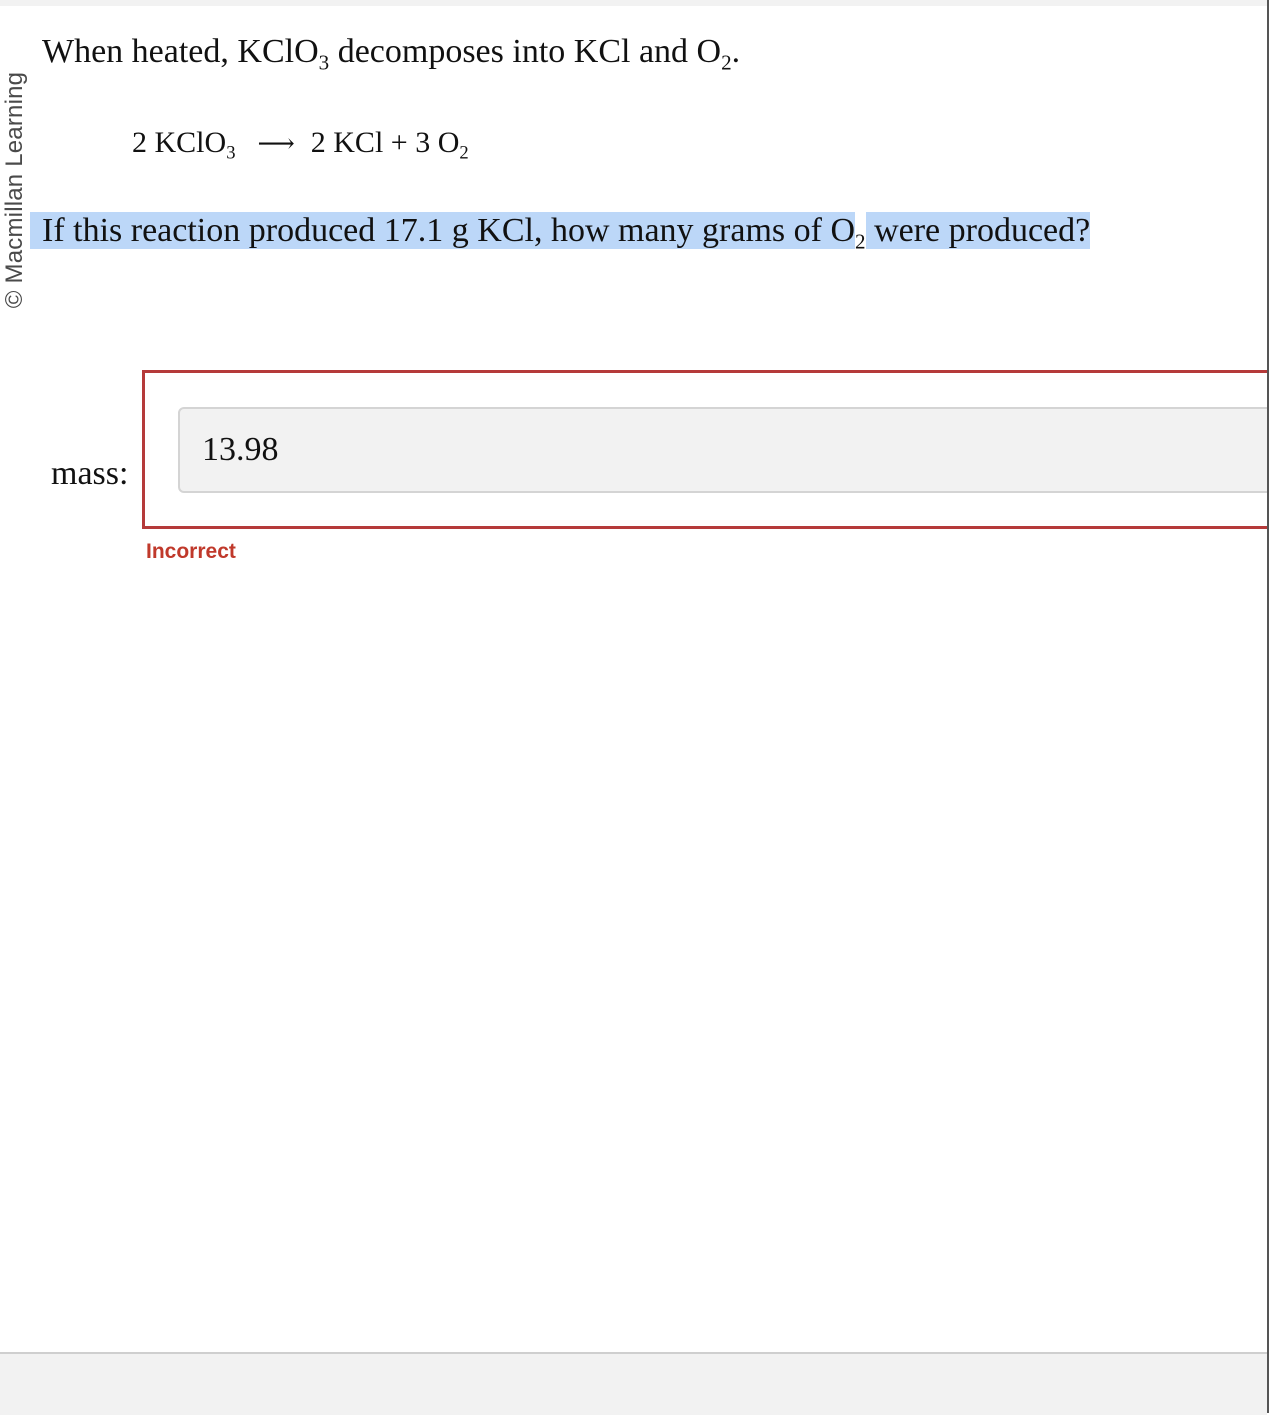  I want to click on question-text-3: were produced?, so click(978, 230).